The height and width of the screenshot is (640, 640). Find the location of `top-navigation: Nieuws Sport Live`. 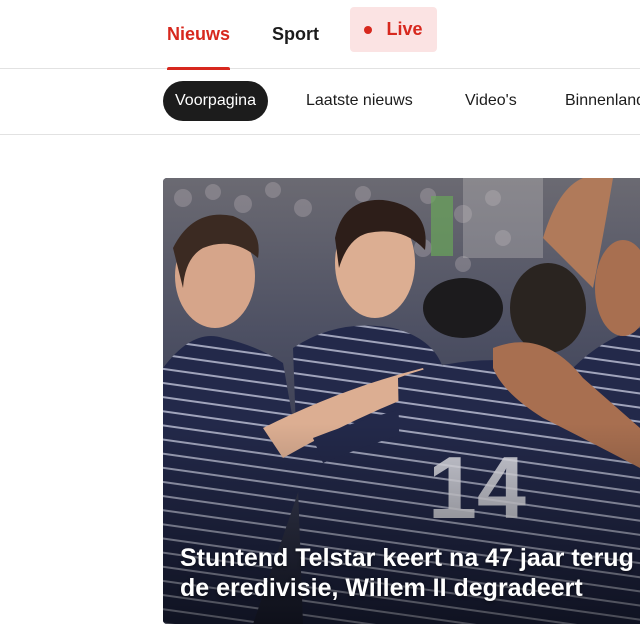

top-navigation: Nieuws Sport Live is located at coordinates (320, 35).